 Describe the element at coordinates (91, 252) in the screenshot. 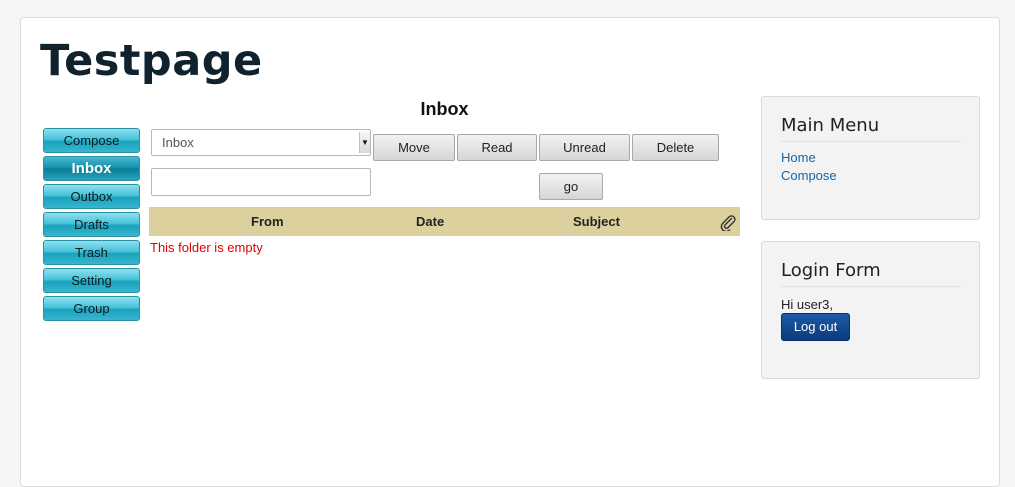

I see `nav-trash-button: Trash` at that location.